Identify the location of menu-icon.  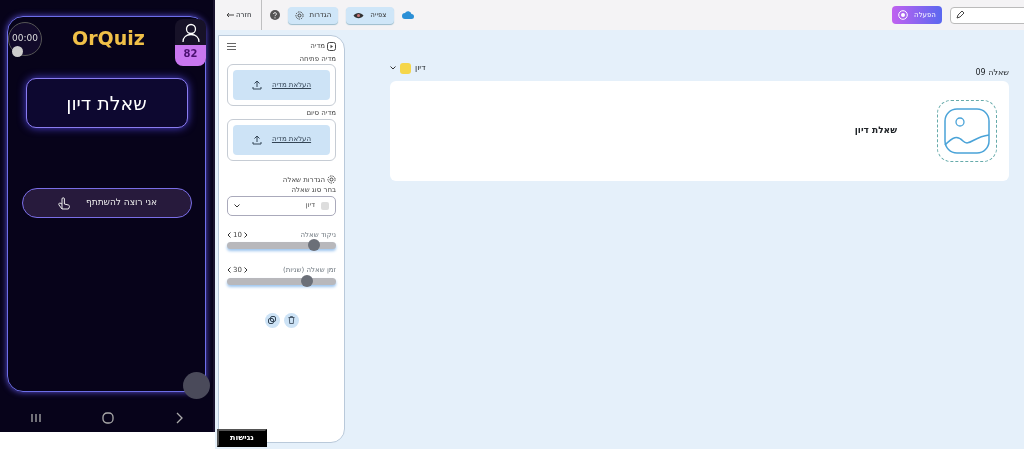
(231, 46).